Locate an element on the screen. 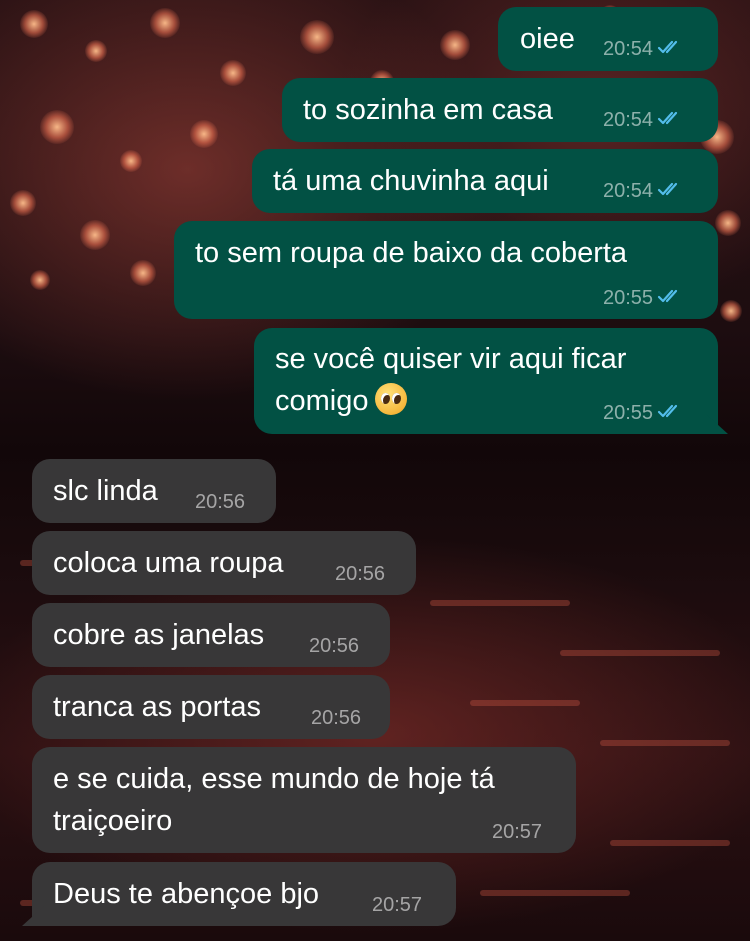 This screenshot has height=941, width=750. message-bubble-incoming: cobre as janelas 20:56 is located at coordinates (211, 635).